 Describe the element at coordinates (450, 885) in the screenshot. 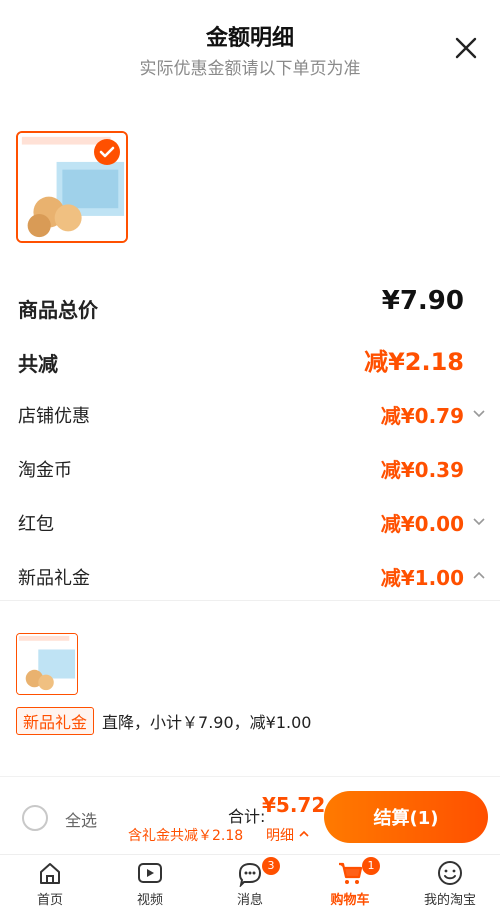

I see `tab-profile: 我的淘宝` at that location.